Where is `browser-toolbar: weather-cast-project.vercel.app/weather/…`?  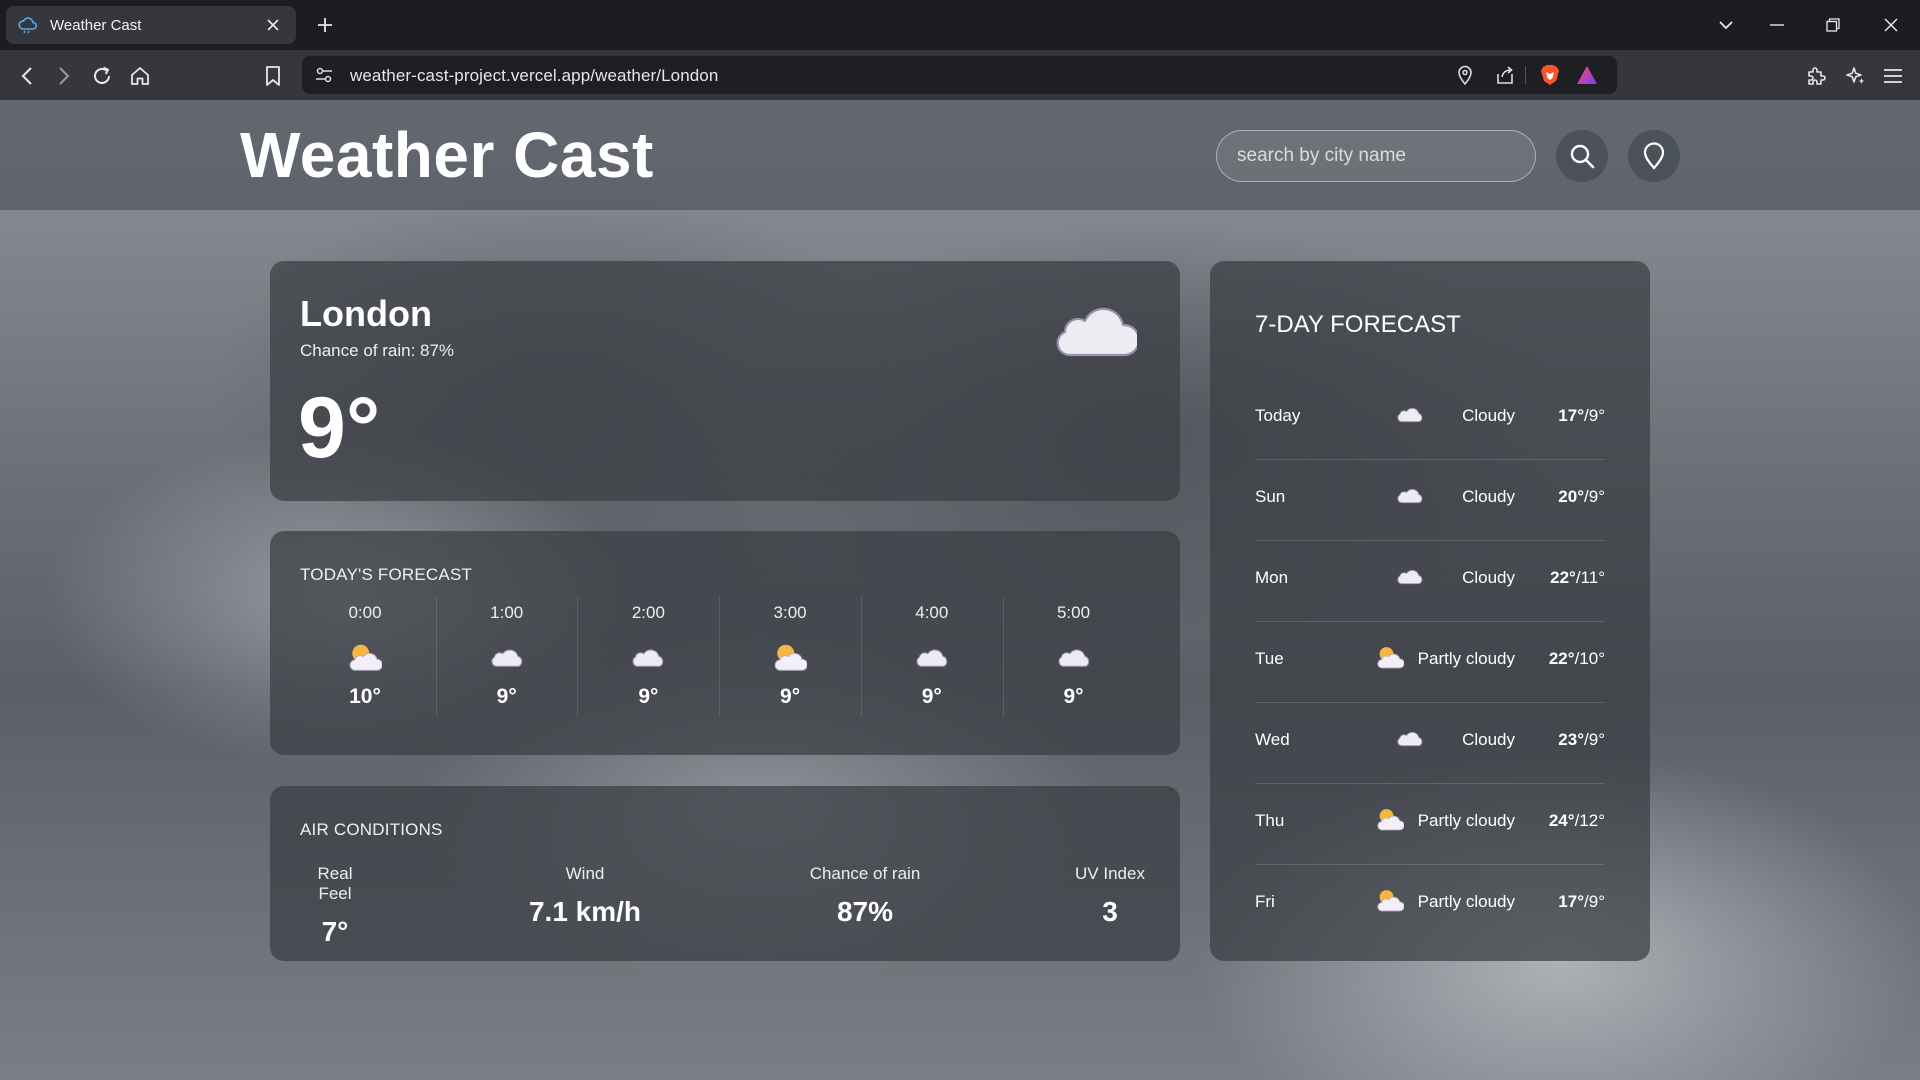 browser-toolbar: weather-cast-project.vercel.app/weather/… is located at coordinates (960, 75).